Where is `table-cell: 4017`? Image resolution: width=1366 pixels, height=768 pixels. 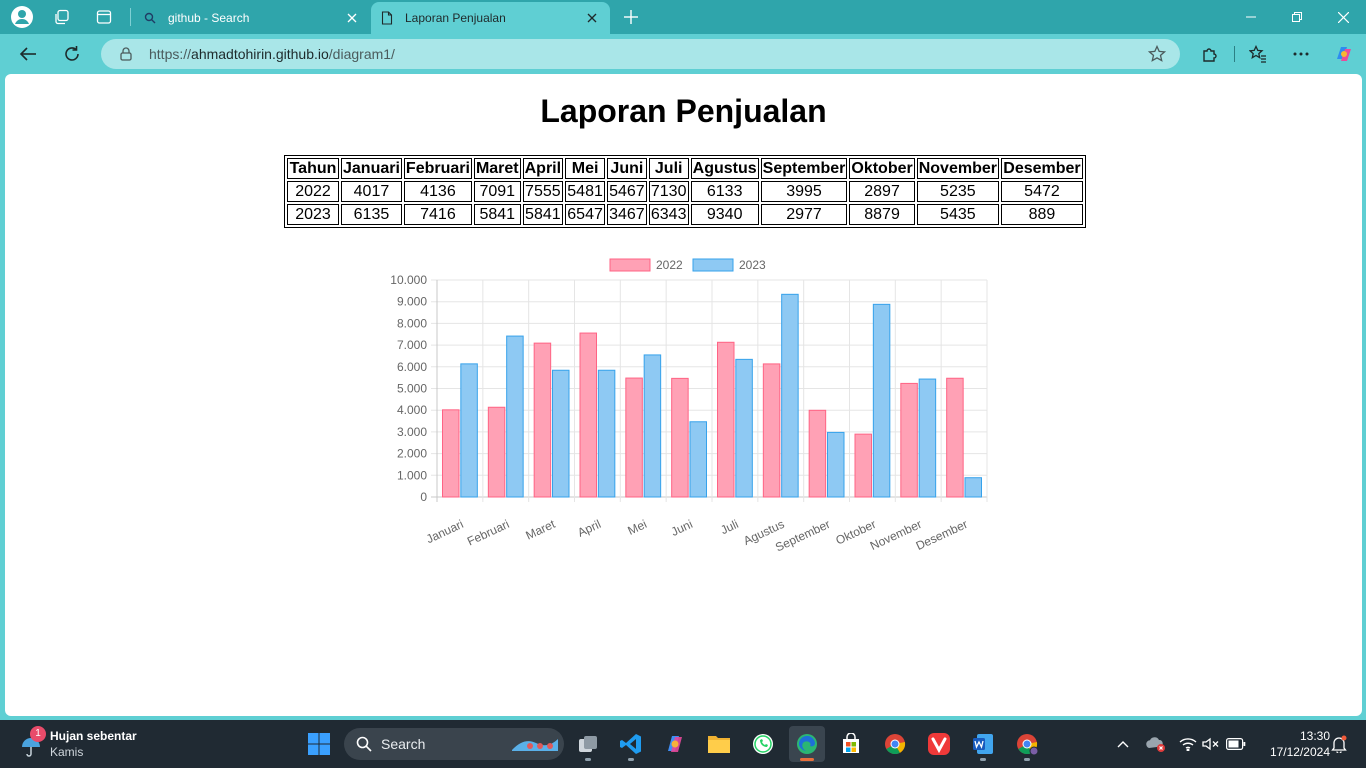
table-cell: 4017 is located at coordinates (371, 191).